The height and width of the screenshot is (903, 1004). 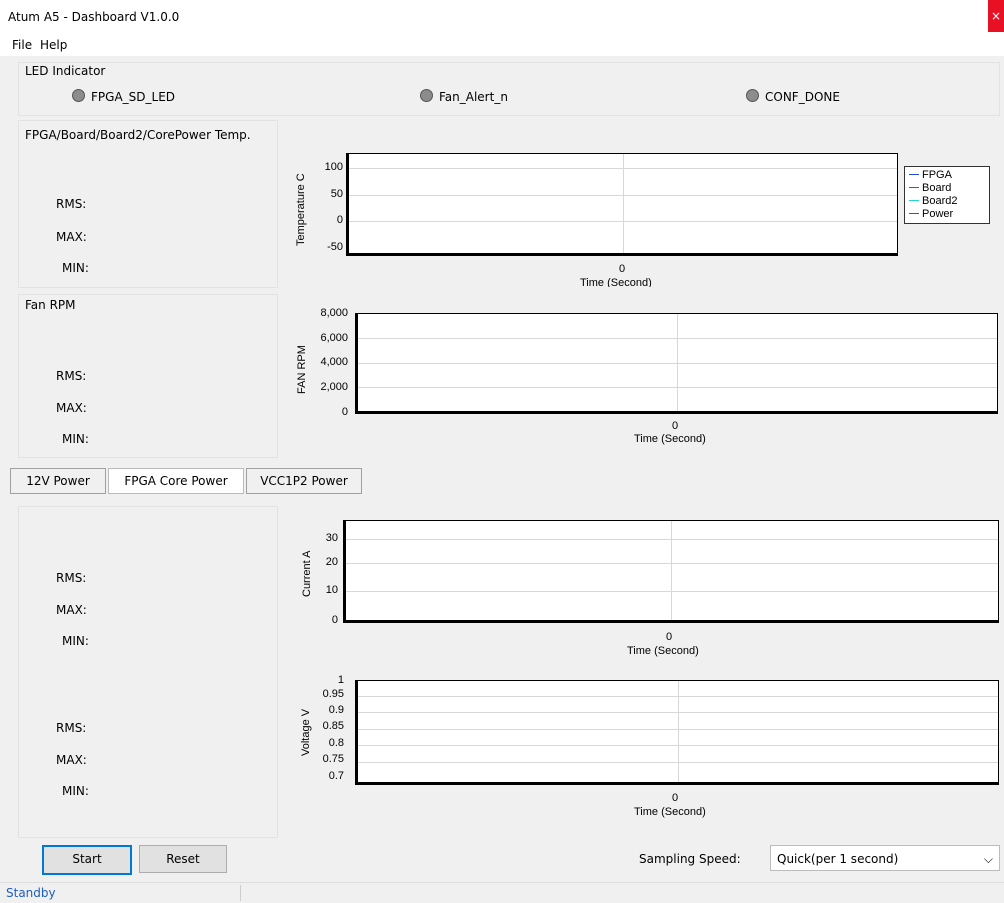 I want to click on fan-rpm-chart, so click(x=676, y=363).